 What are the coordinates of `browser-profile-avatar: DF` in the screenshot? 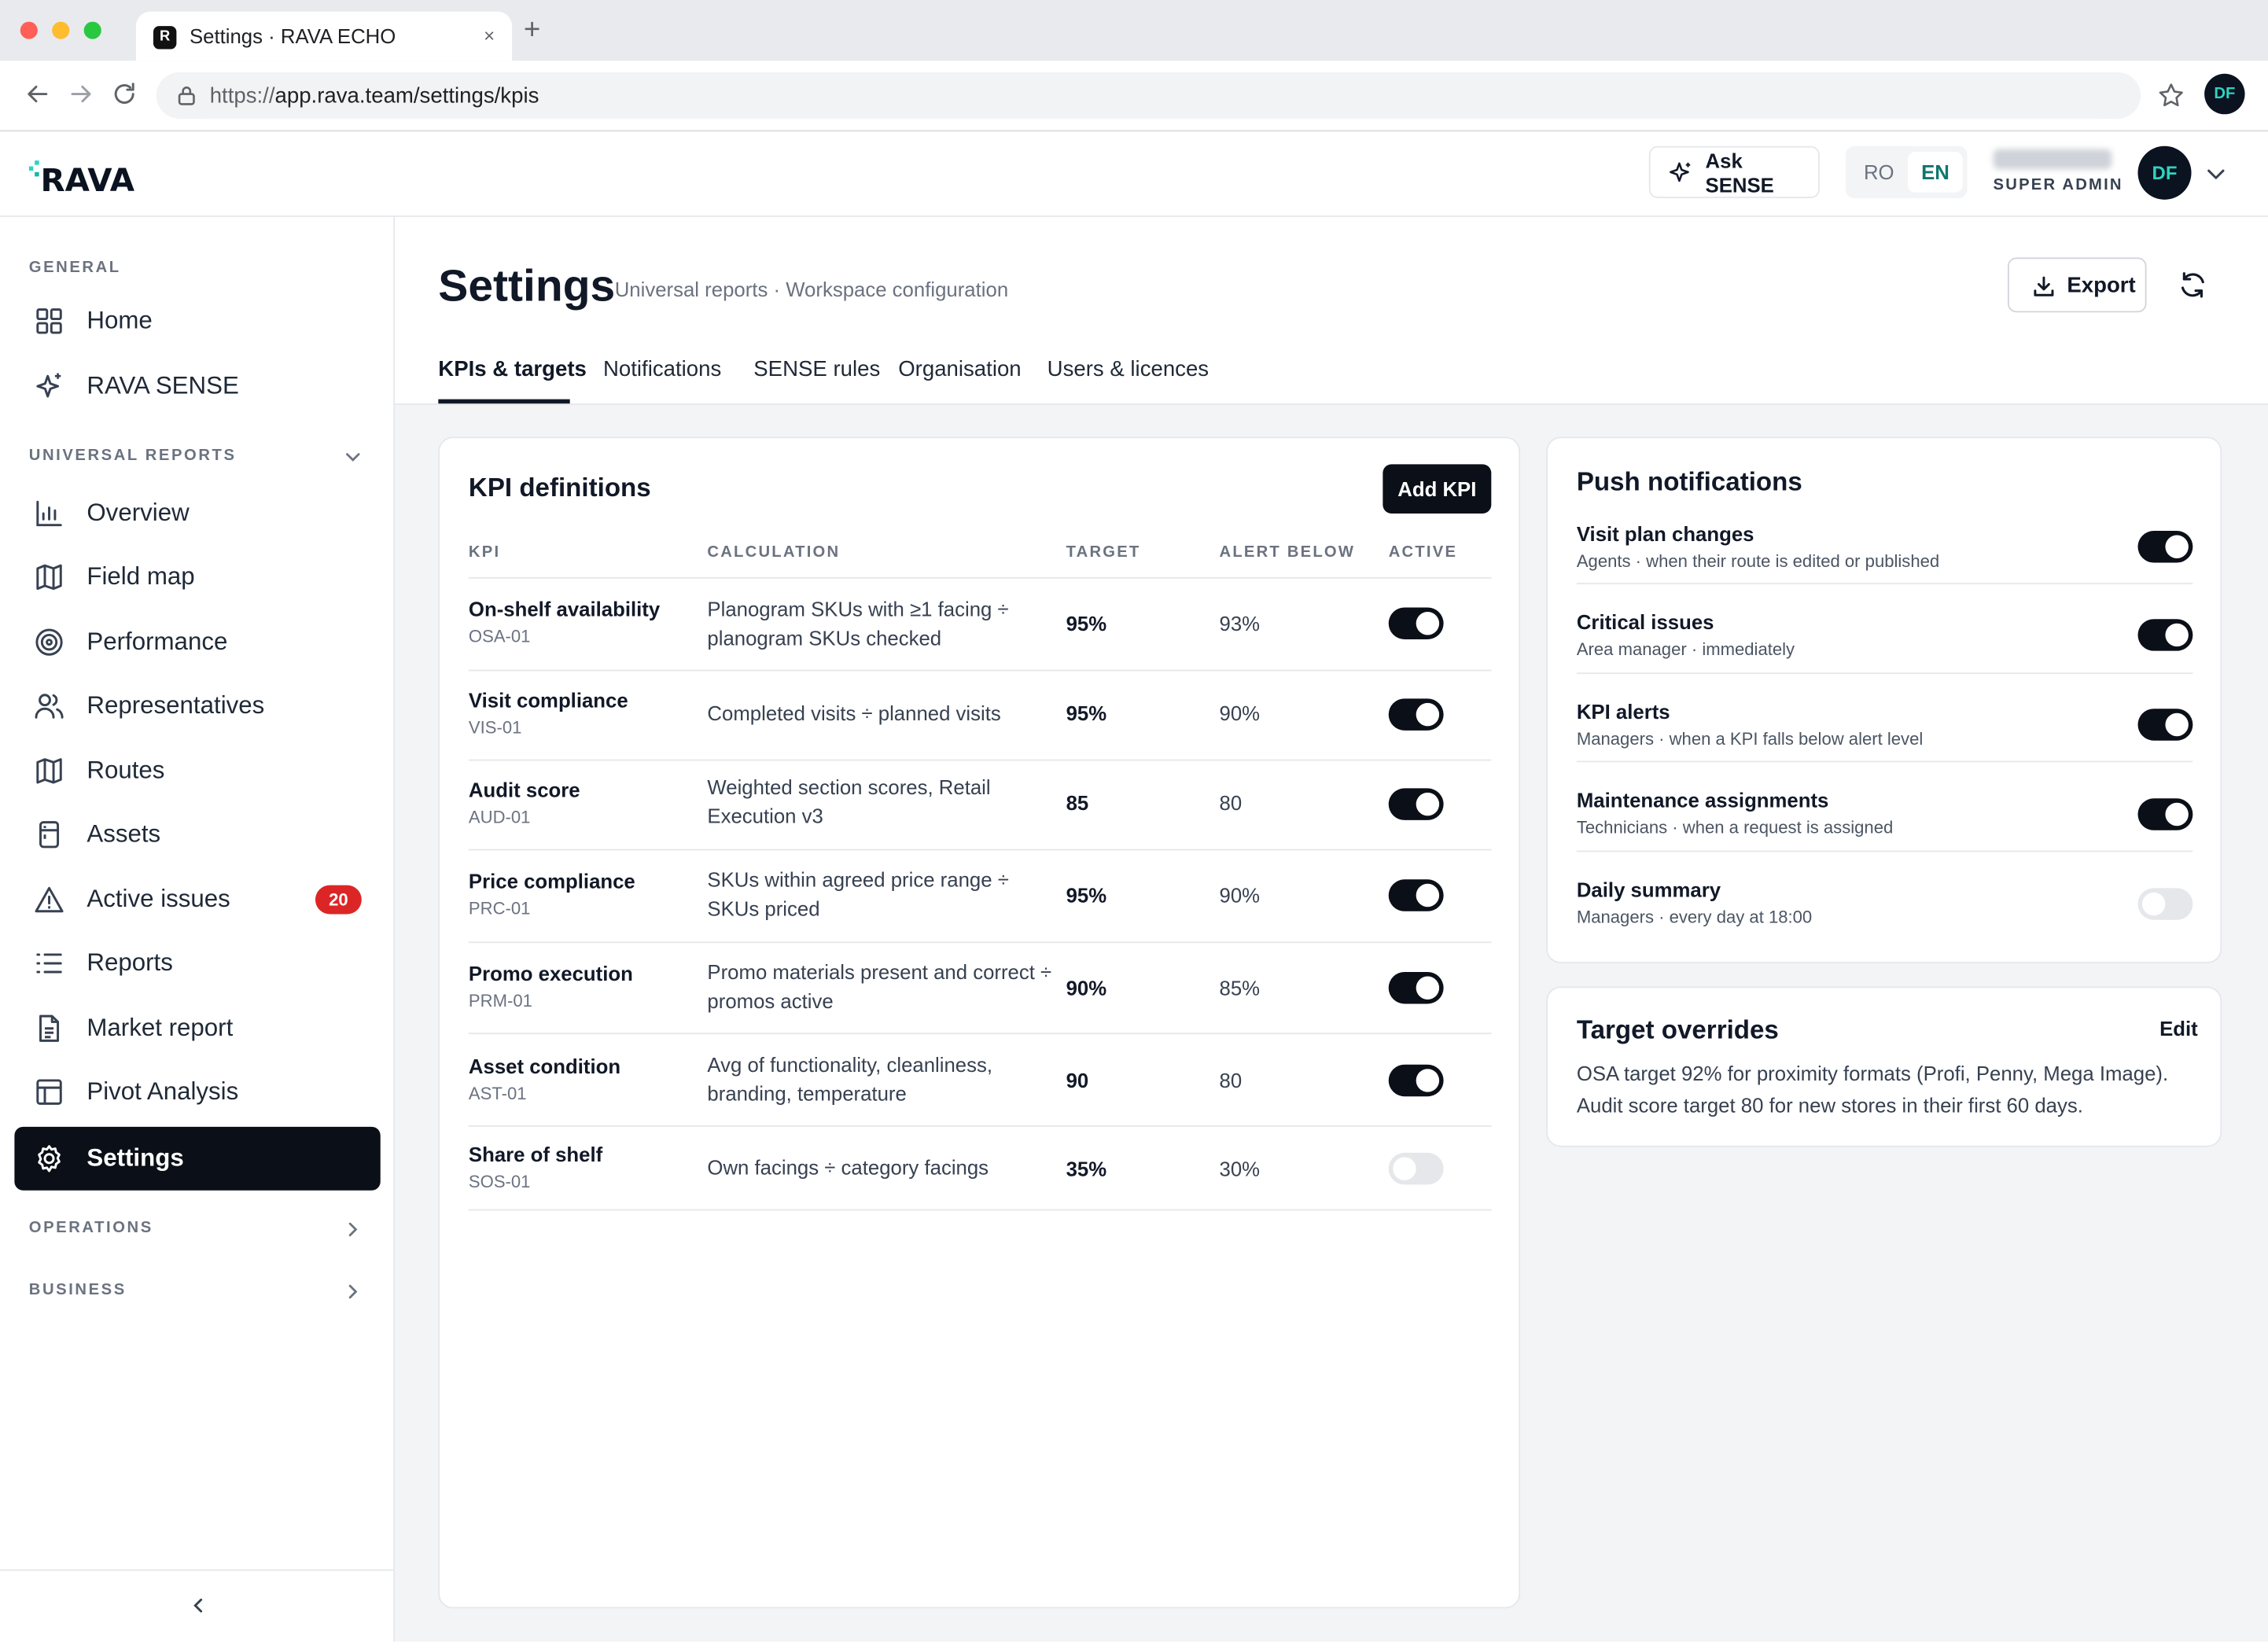 It's located at (2224, 94).